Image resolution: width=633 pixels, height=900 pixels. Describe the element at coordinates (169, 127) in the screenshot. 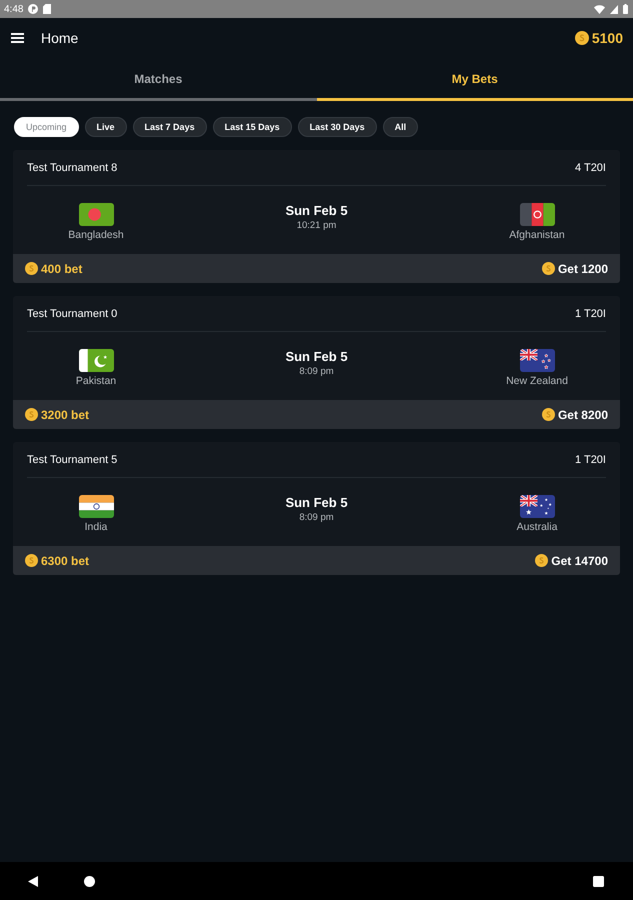

I see `filter-chip: Last 7 Days` at that location.